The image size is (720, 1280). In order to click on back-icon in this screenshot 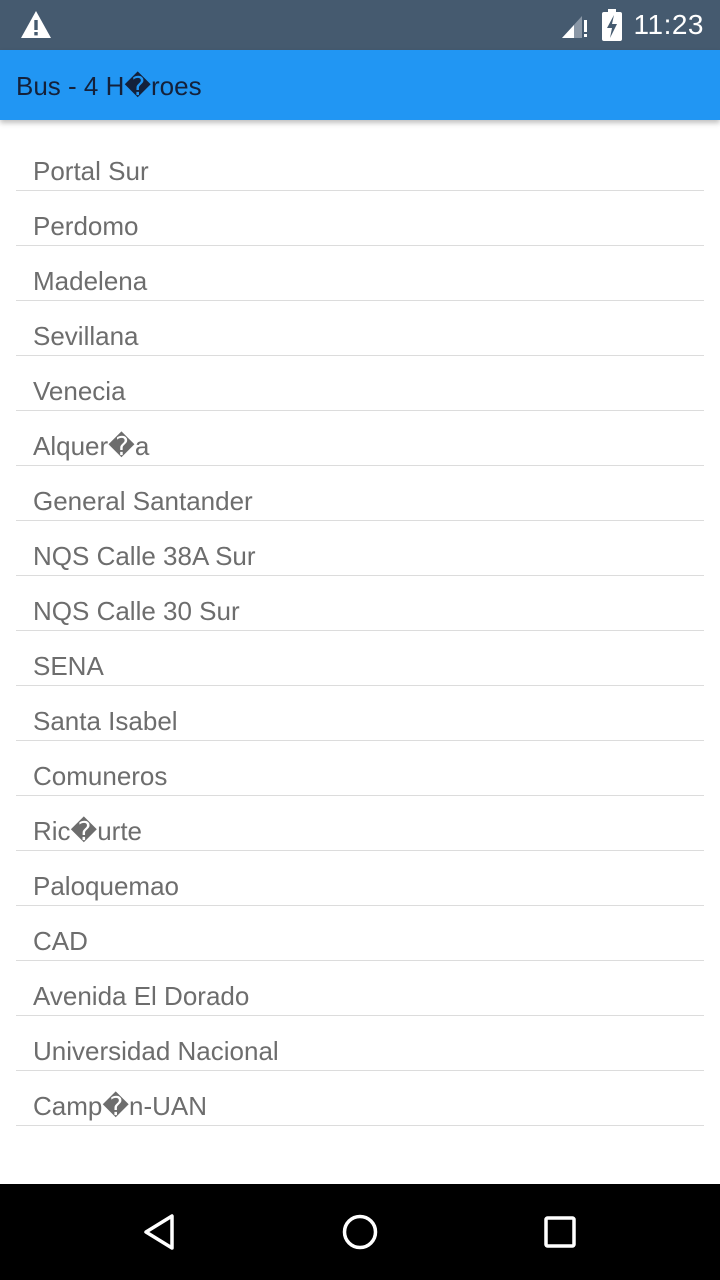, I will do `click(159, 1232)`.